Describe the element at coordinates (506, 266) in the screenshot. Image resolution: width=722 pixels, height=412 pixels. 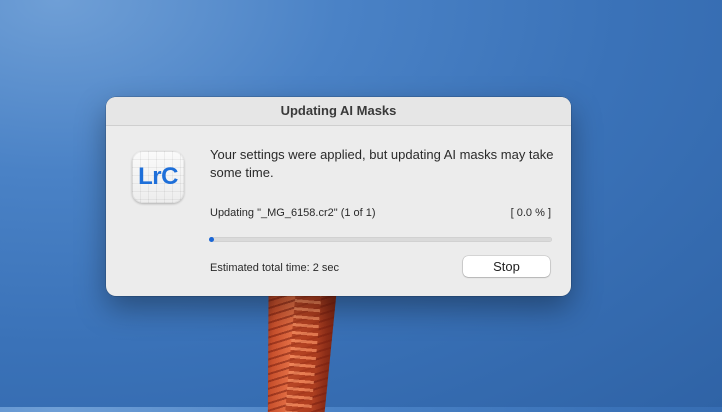
I see `stop-button: Stop` at that location.